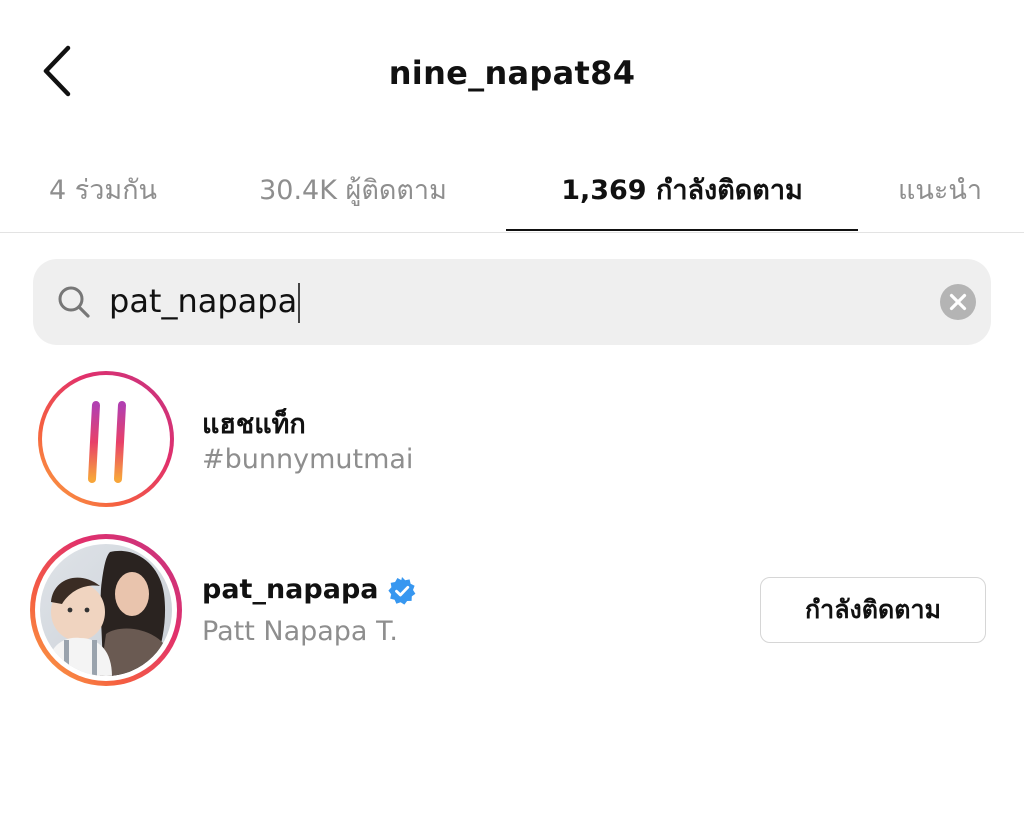  What do you see at coordinates (300, 631) in the screenshot?
I see `user-result-fullname: Patt Napapa T.` at bounding box center [300, 631].